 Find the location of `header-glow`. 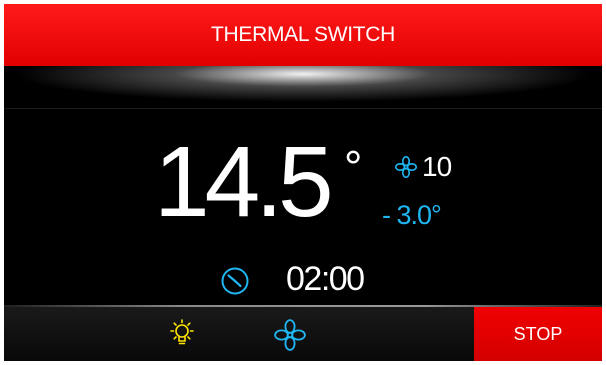

header-glow is located at coordinates (303, 89).